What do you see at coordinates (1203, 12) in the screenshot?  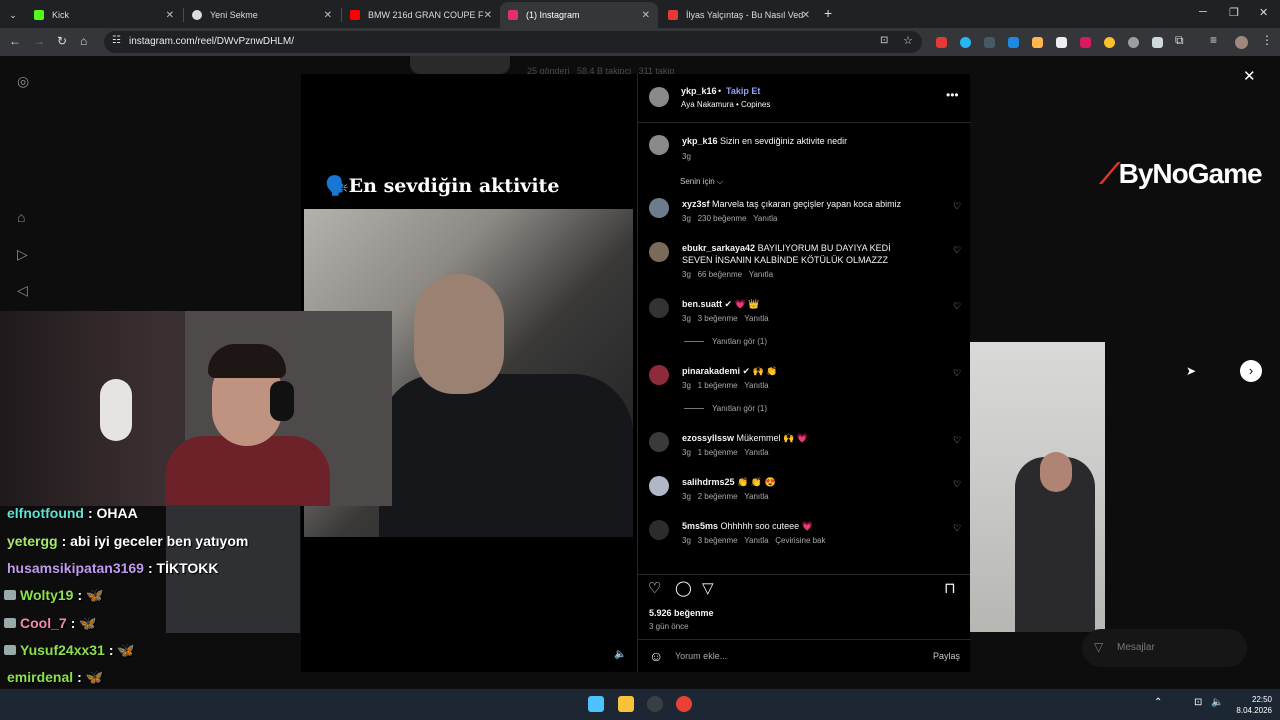 I see `minimize-icon: ─` at bounding box center [1203, 12].